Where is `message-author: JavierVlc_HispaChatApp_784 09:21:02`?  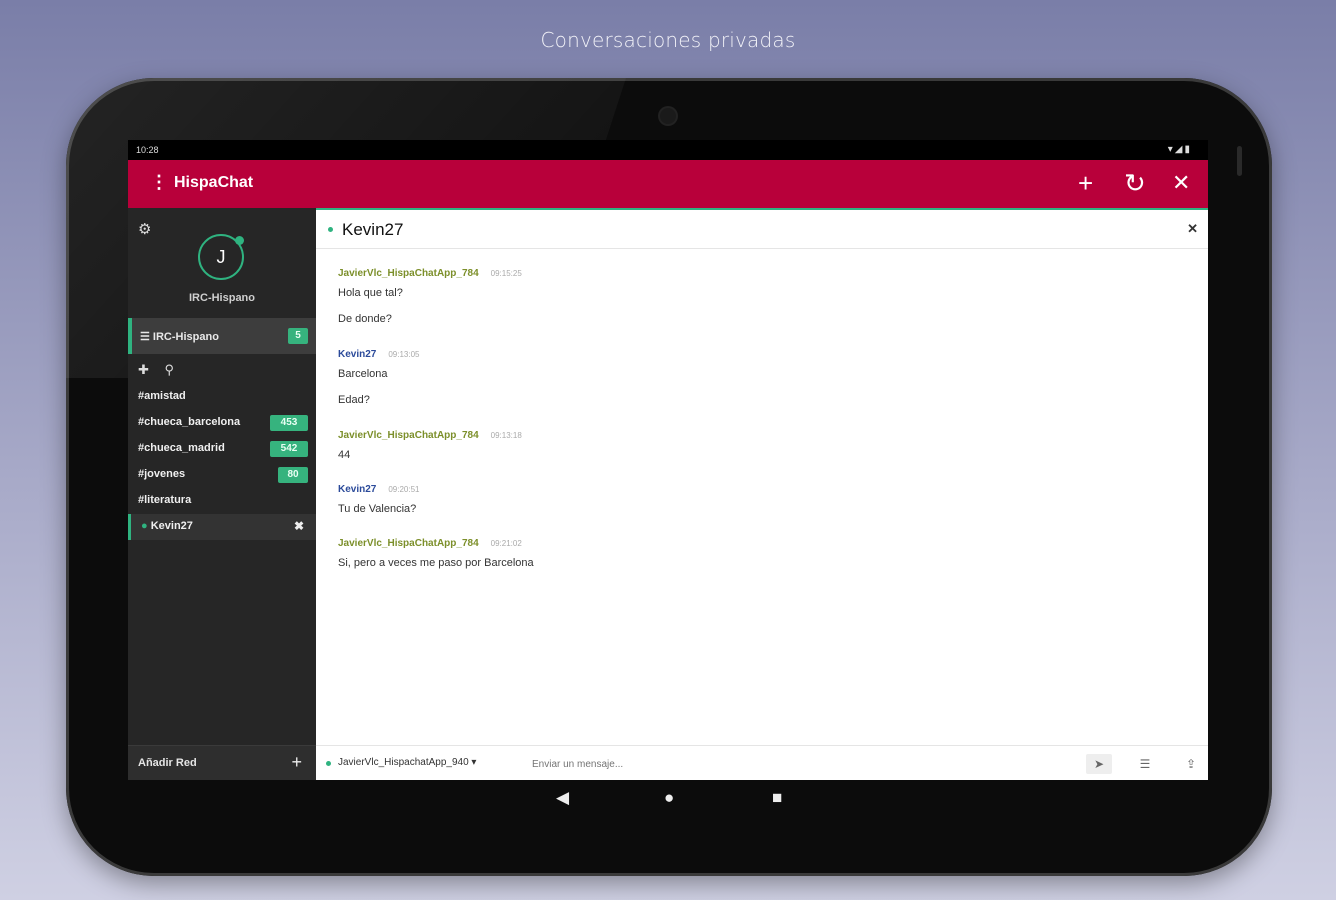 message-author: JavierVlc_HispaChatApp_784 09:21:02 is located at coordinates (430, 543).